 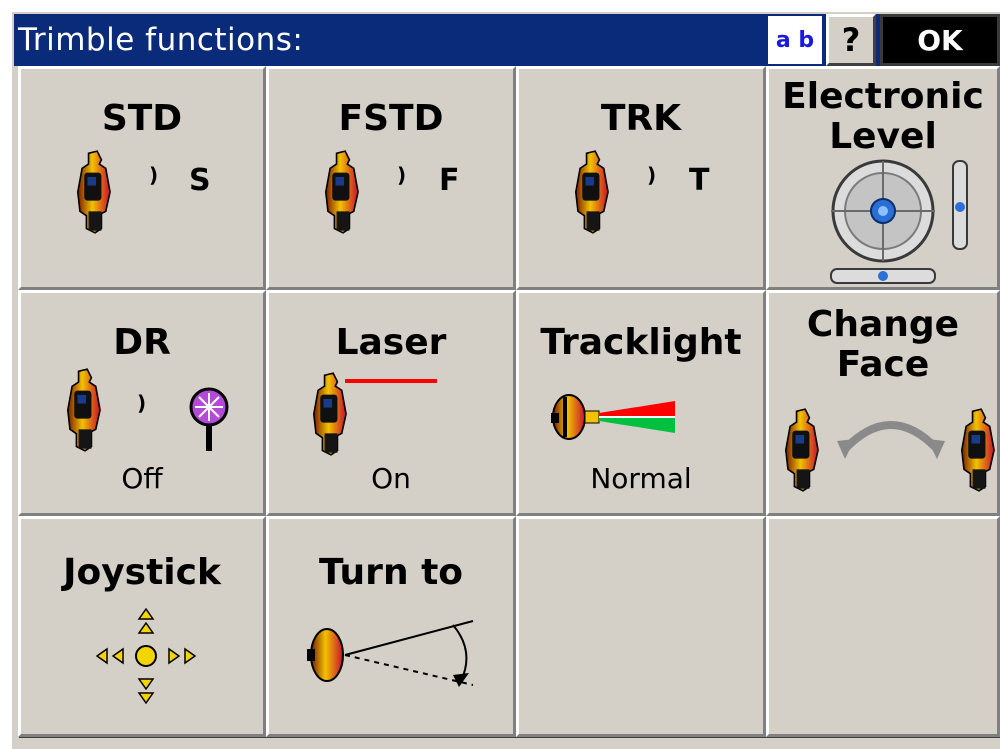 What do you see at coordinates (883, 324) in the screenshot?
I see `change-face-label-line1: Change` at bounding box center [883, 324].